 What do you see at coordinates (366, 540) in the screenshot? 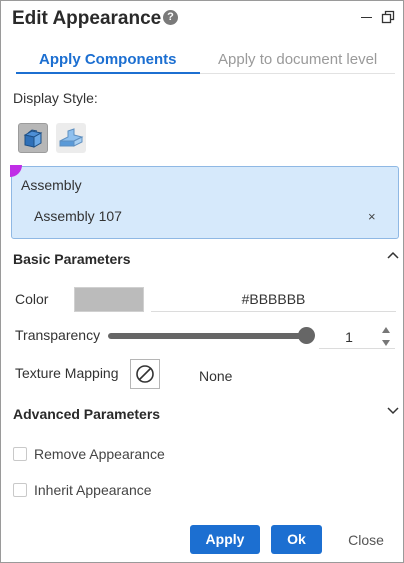
I see `close-button: Close` at bounding box center [366, 540].